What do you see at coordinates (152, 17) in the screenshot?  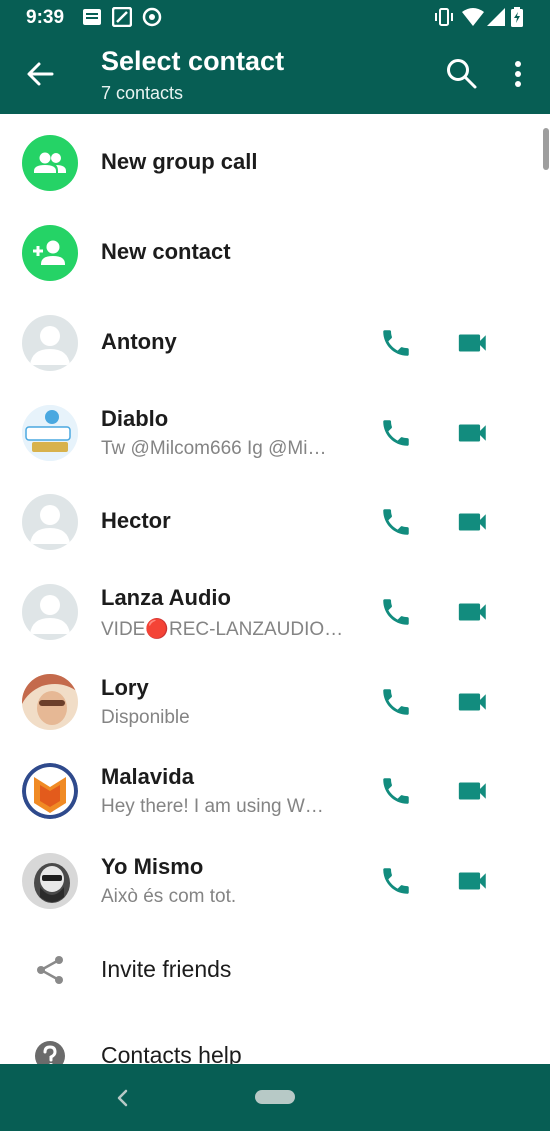 I see `sync-icon` at bounding box center [152, 17].